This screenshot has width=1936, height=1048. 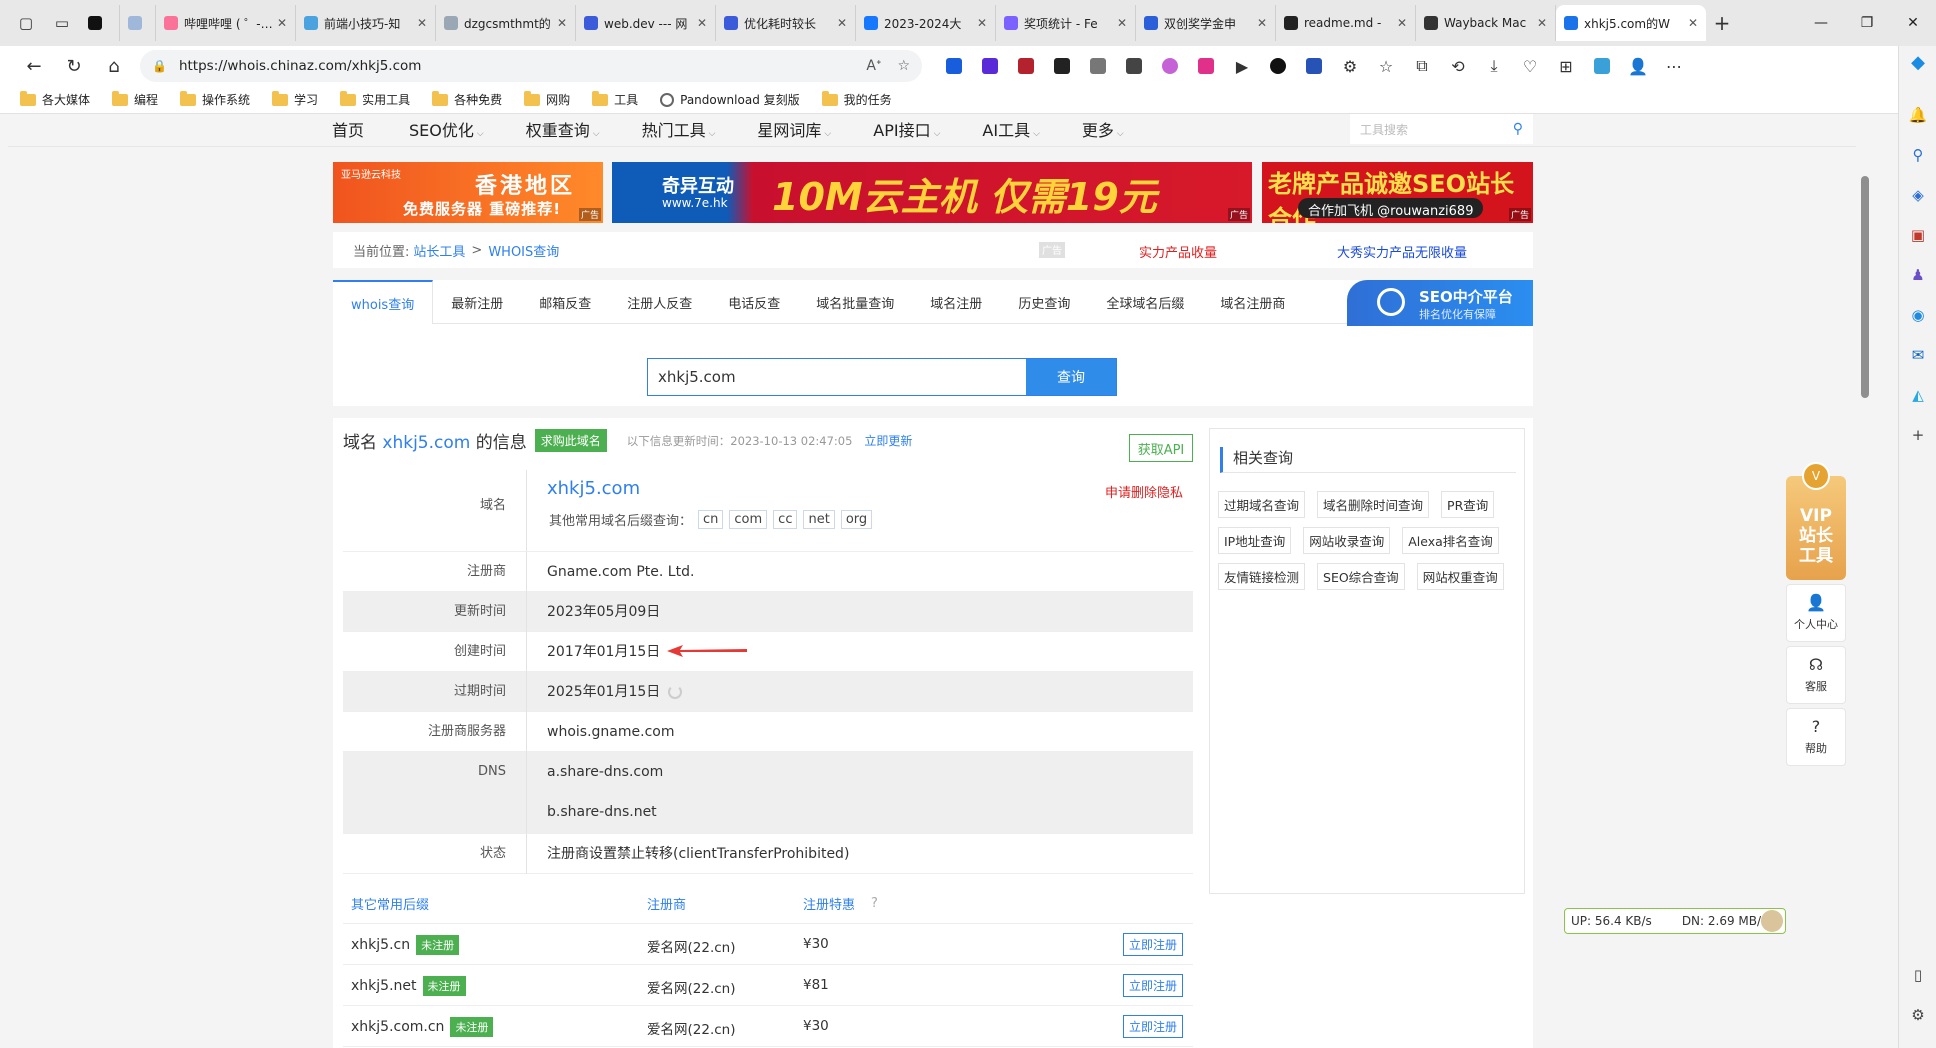 I want to click on vip-tools-badge: V VIP站长工具, so click(x=1816, y=521).